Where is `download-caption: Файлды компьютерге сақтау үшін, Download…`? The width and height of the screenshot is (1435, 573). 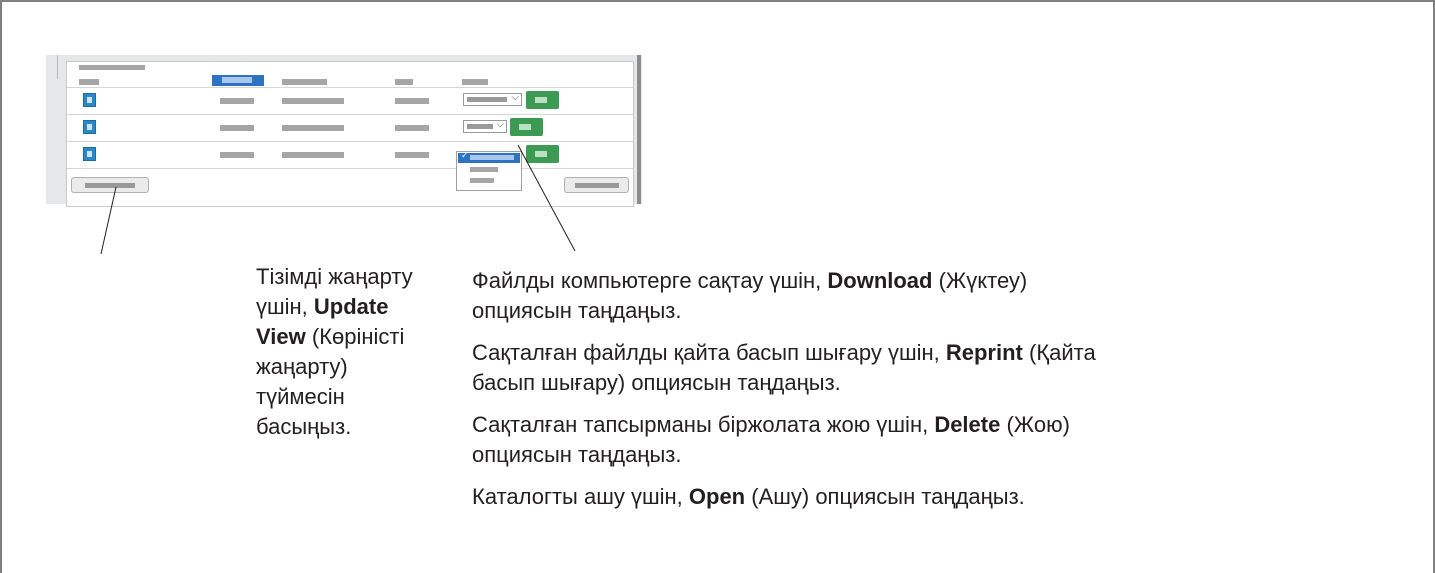
download-caption: Файлды компьютерге сақтау үшін, Download… is located at coordinates (797, 296).